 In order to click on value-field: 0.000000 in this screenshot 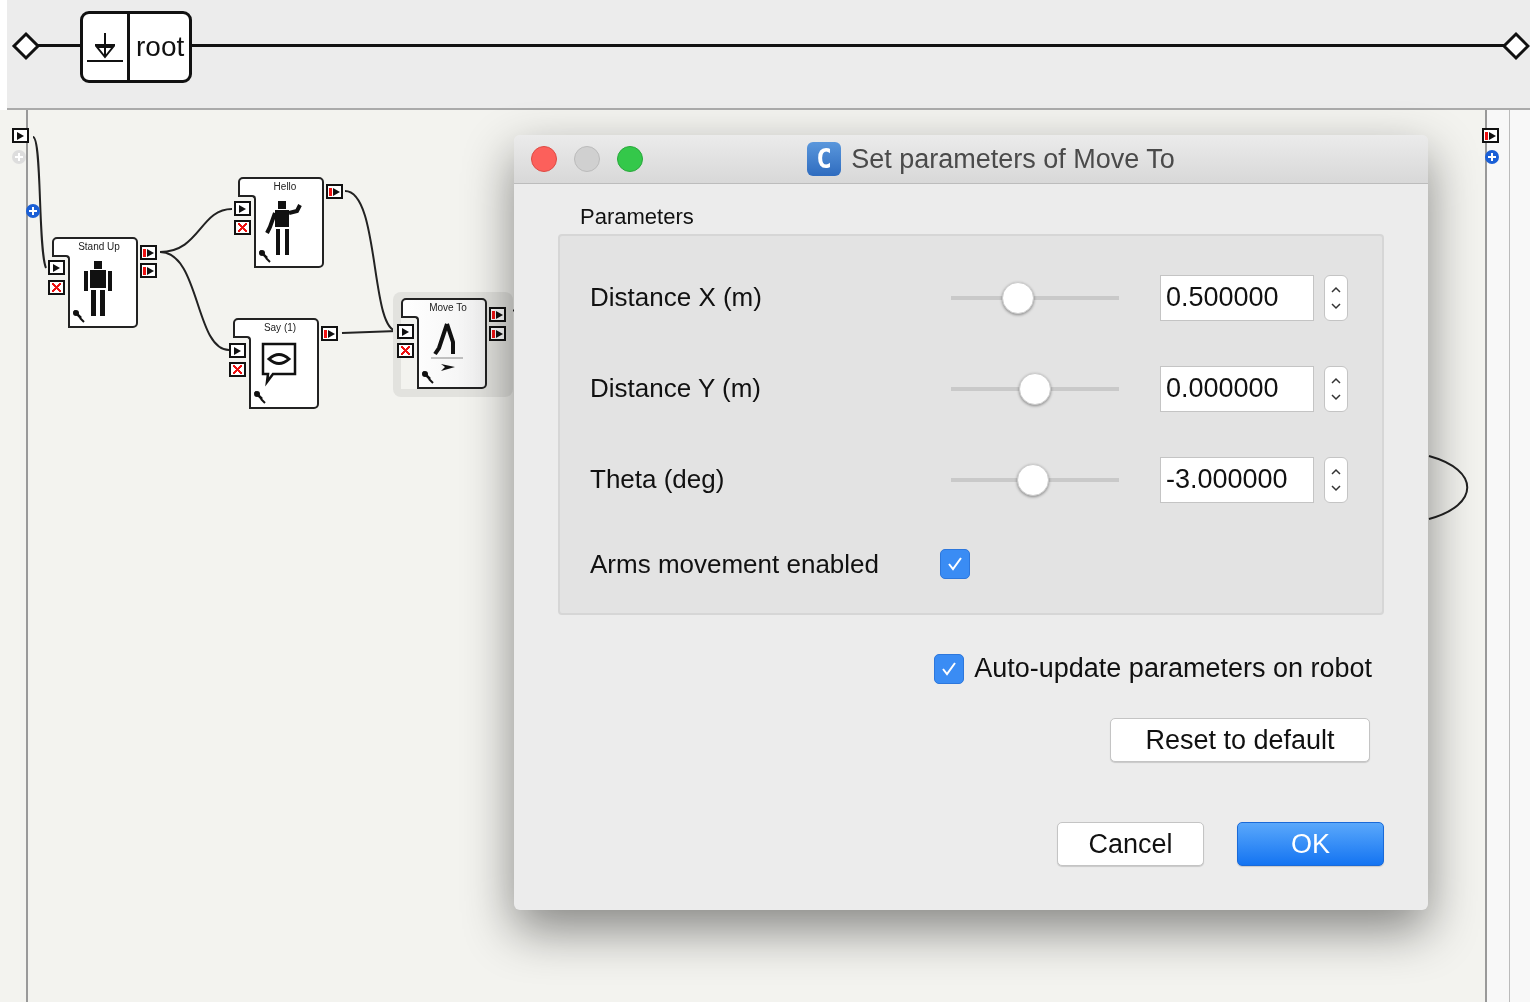, I will do `click(1237, 388)`.